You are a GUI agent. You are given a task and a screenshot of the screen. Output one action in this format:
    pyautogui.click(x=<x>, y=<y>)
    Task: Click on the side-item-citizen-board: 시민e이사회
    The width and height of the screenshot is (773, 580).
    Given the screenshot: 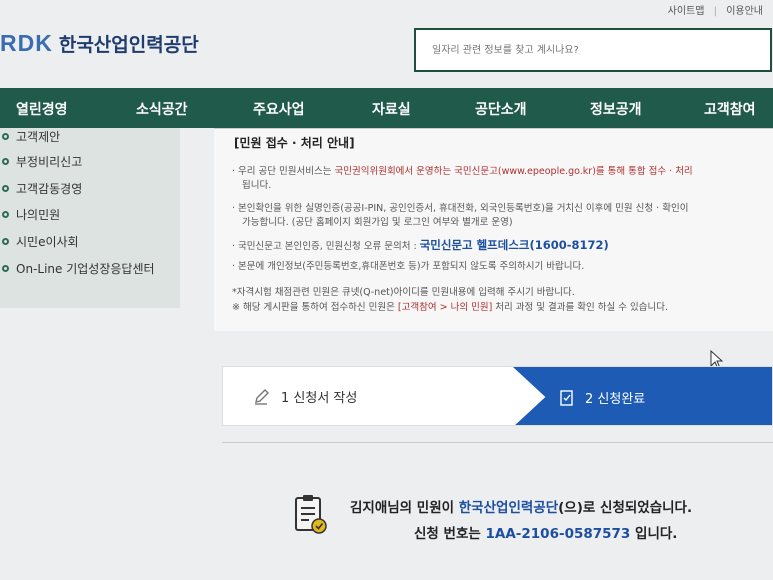 What is the action you would take?
    pyautogui.click(x=40, y=241)
    